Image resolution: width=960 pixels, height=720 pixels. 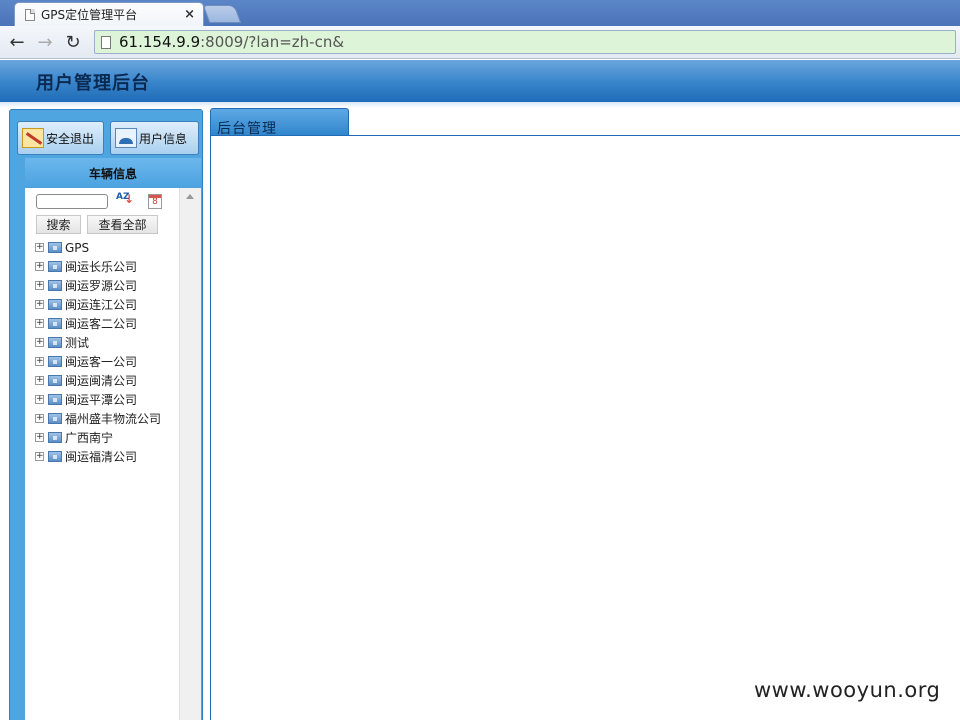 I want to click on tree-scrollbar, so click(x=190, y=454).